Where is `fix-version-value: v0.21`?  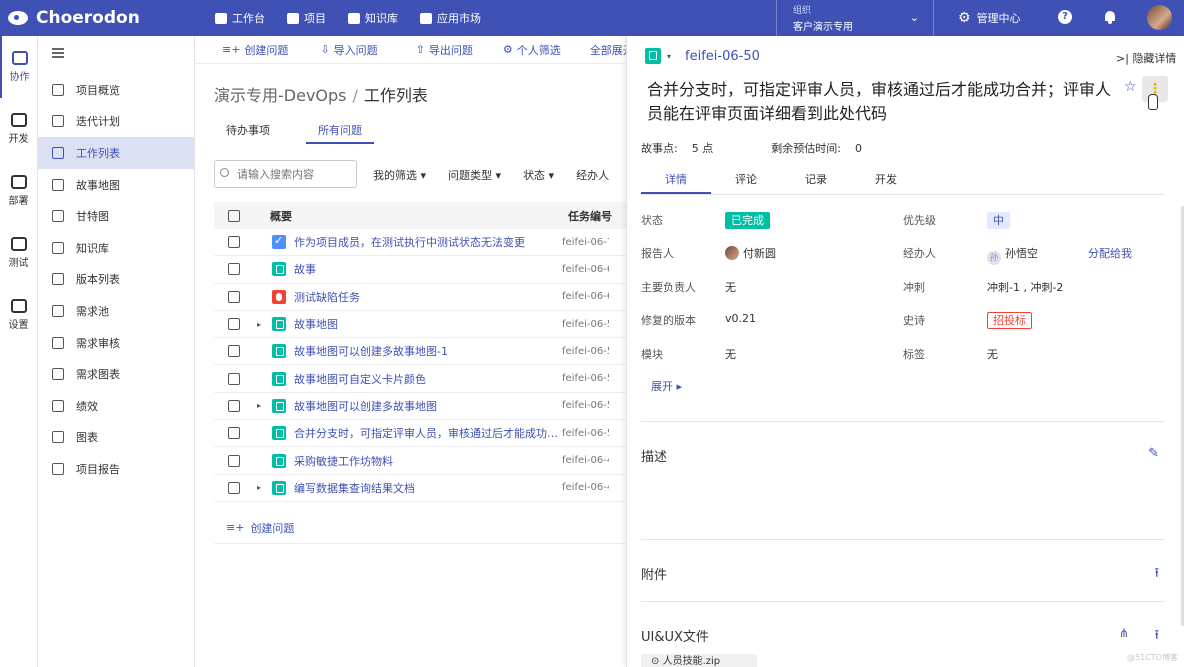
fix-version-value: v0.21 is located at coordinates (740, 318).